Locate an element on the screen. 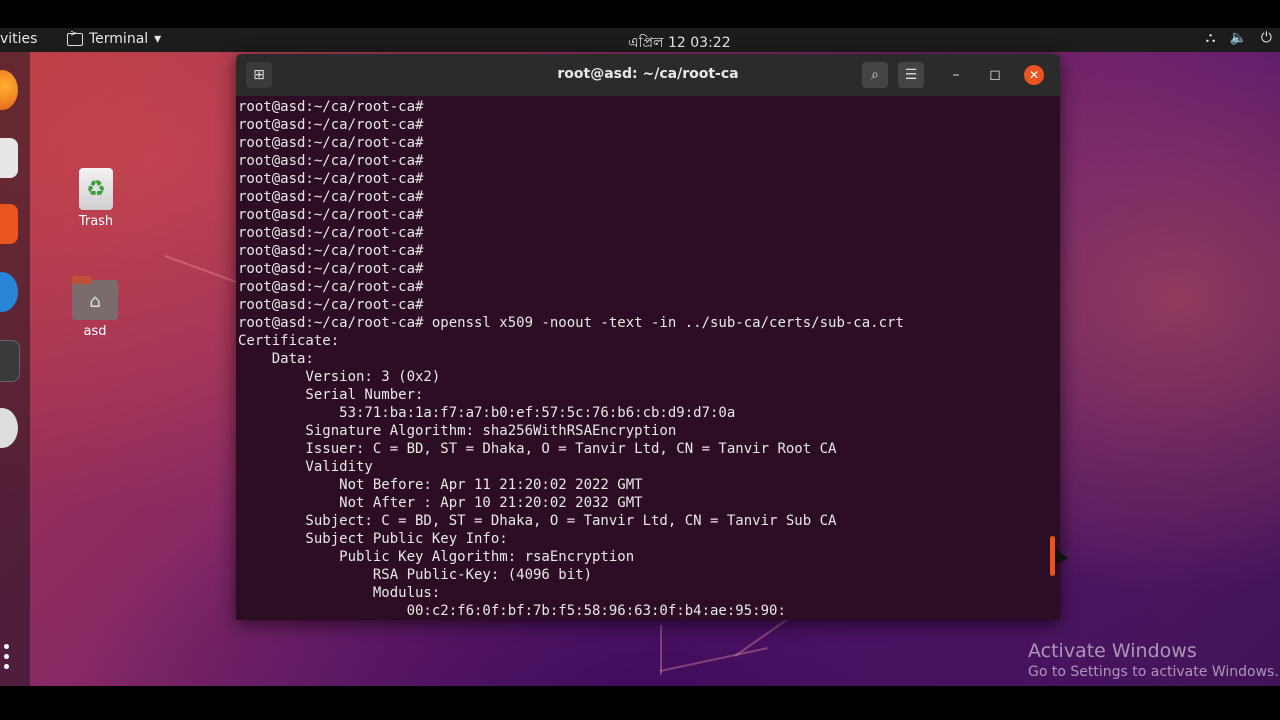 The width and height of the screenshot is (1280, 720). desktop-icon-asd: ⌂ asd is located at coordinates (95, 307).